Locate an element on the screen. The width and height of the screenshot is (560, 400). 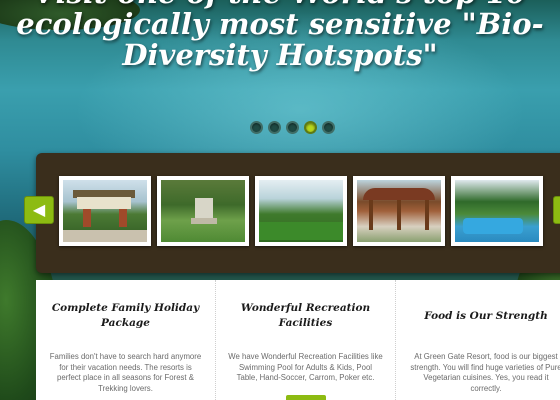
headline-line-2: ecologically most sensitive "Bio- is located at coordinates (280, 24).